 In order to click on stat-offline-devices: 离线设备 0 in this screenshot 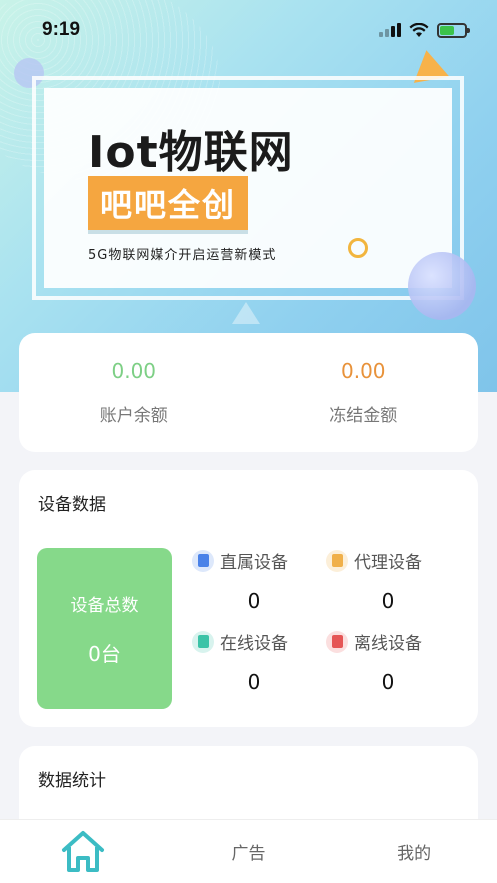, I will do `click(391, 661)`.